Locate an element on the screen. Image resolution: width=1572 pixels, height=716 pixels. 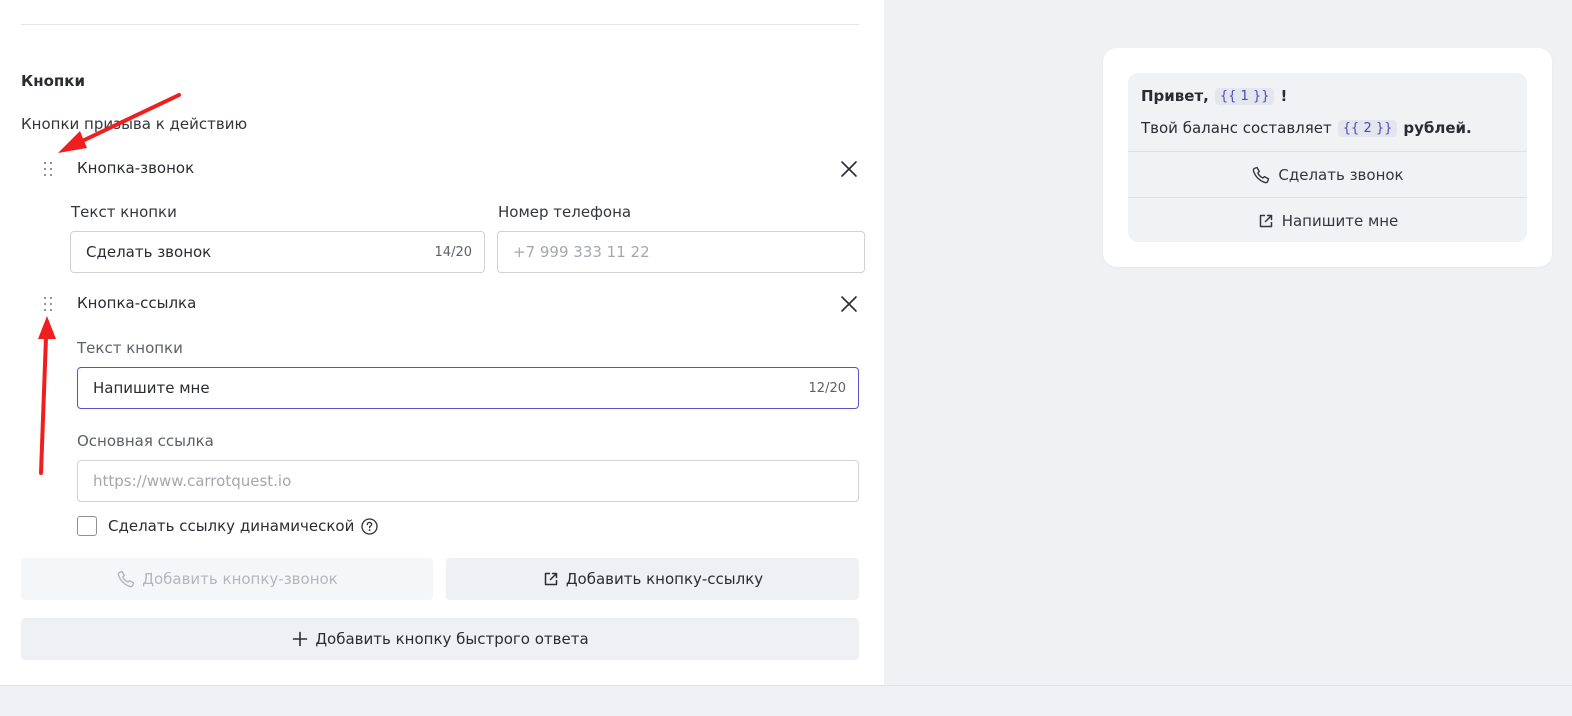
dynamic-link-checkbox is located at coordinates (87, 526).